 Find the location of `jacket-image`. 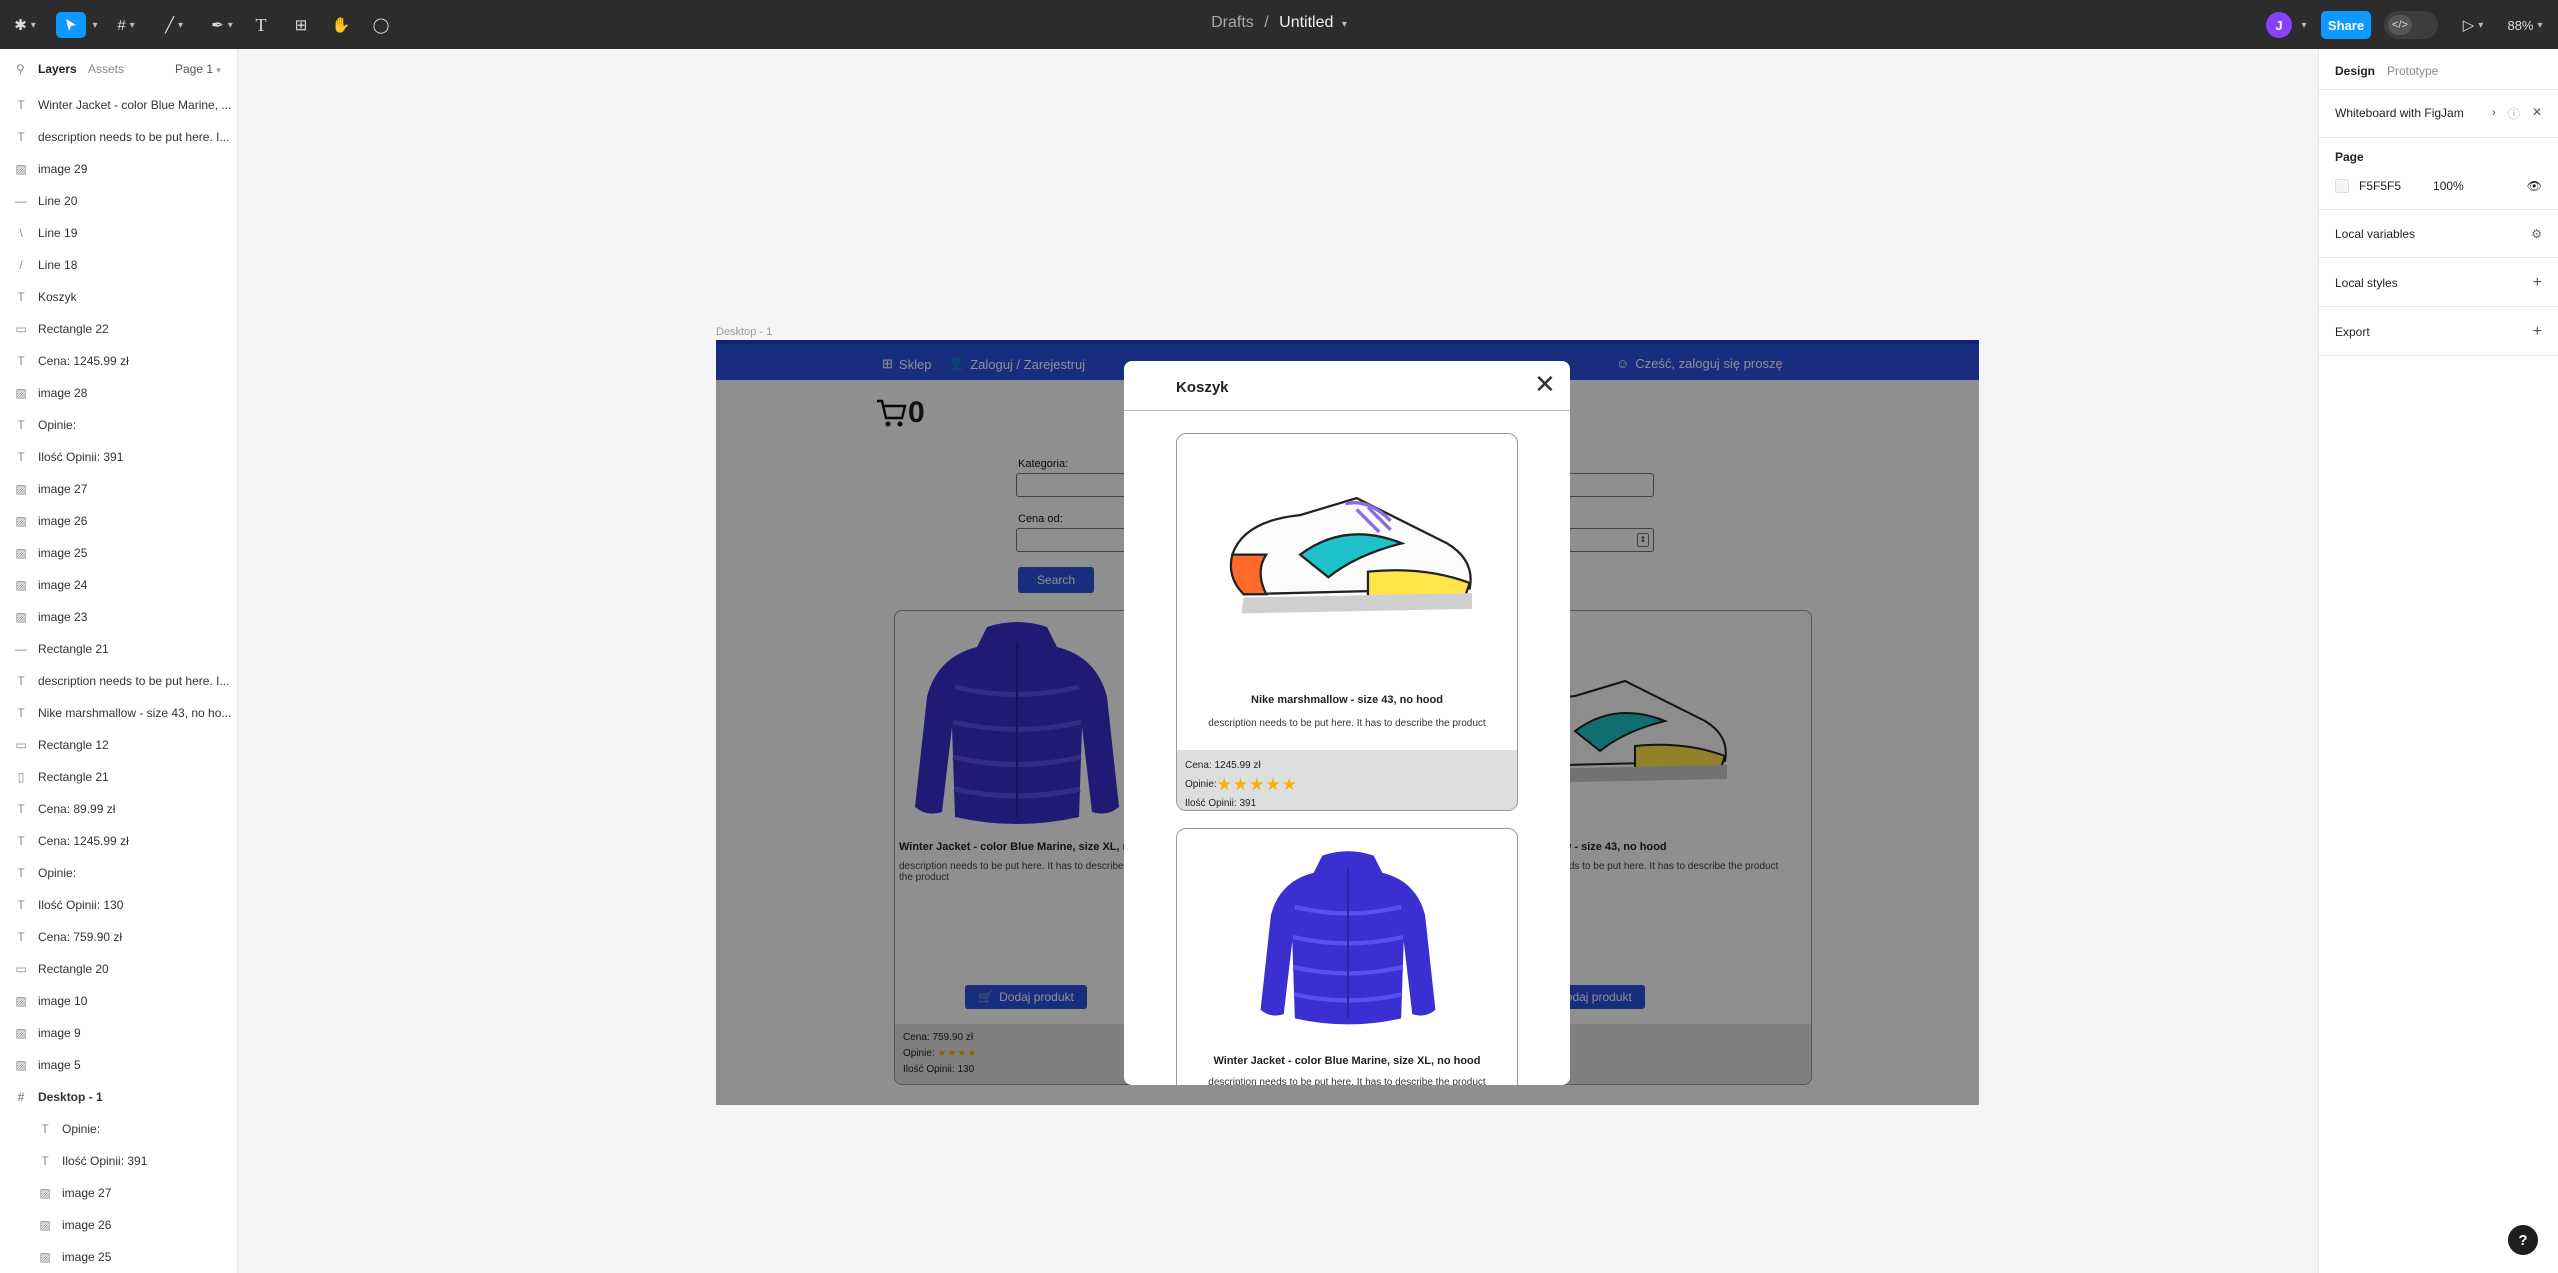

jacket-image is located at coordinates (1348, 938).